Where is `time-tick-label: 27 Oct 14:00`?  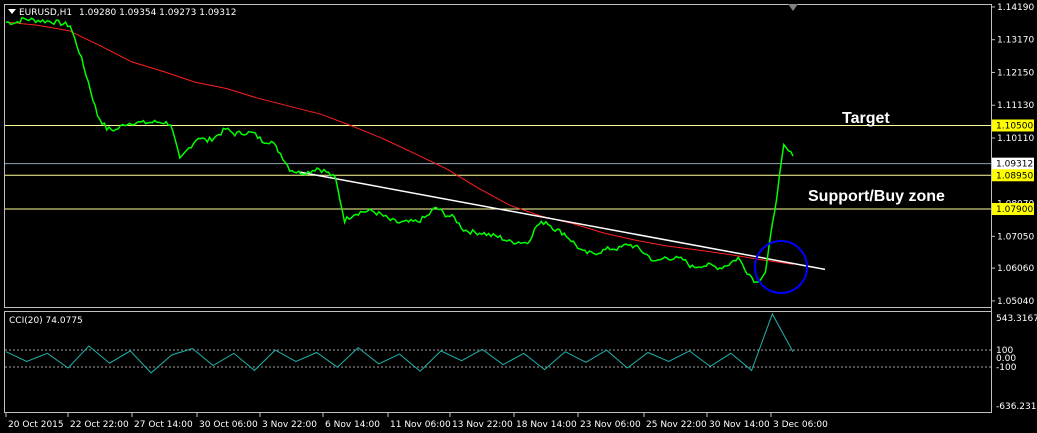
time-tick-label: 27 Oct 14:00 is located at coordinates (163, 425).